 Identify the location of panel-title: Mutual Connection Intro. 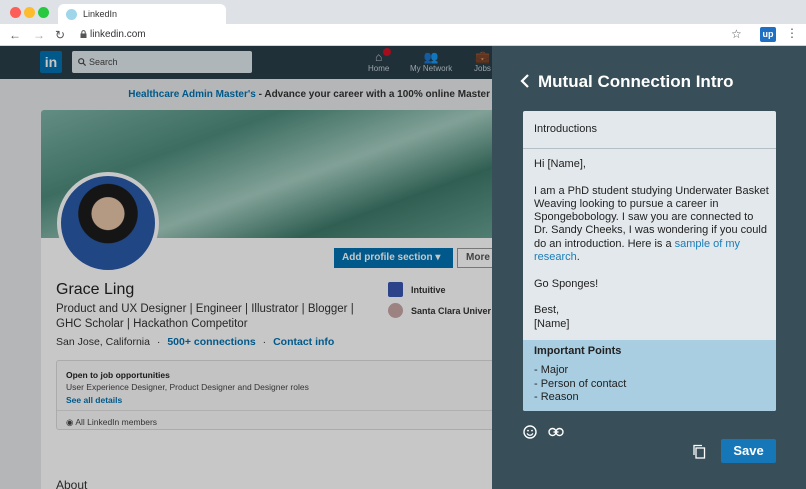
(636, 81).